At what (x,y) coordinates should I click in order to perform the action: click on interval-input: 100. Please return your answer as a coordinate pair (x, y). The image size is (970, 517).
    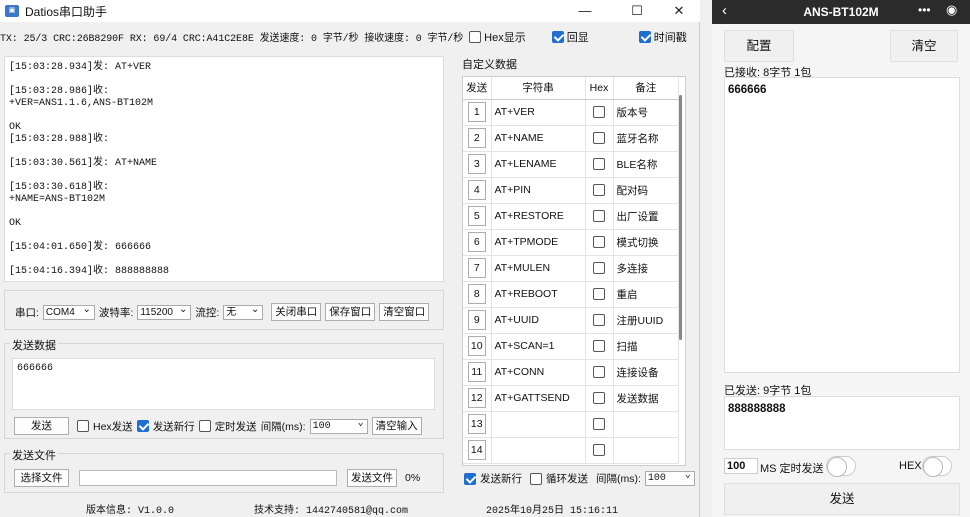
    Looking at the image, I should click on (741, 466).